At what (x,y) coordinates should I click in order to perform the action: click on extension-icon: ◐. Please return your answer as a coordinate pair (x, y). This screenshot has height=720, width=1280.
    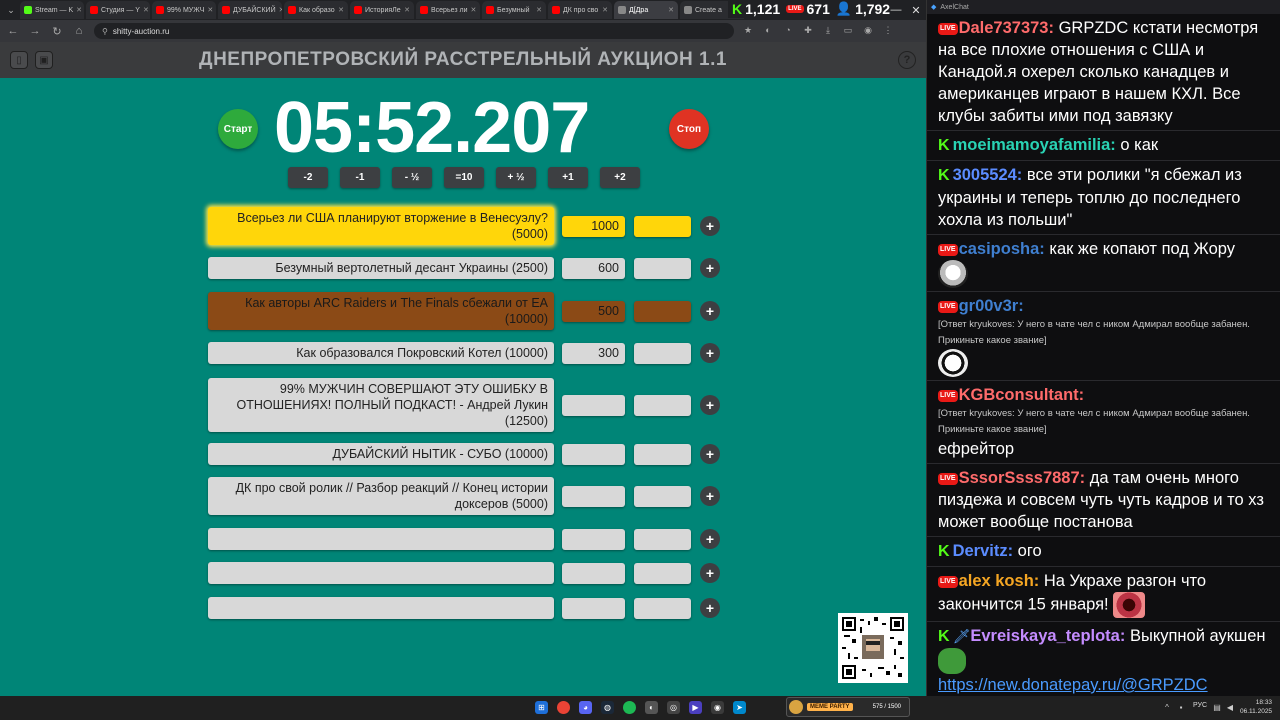
    Looking at the image, I should click on (768, 31).